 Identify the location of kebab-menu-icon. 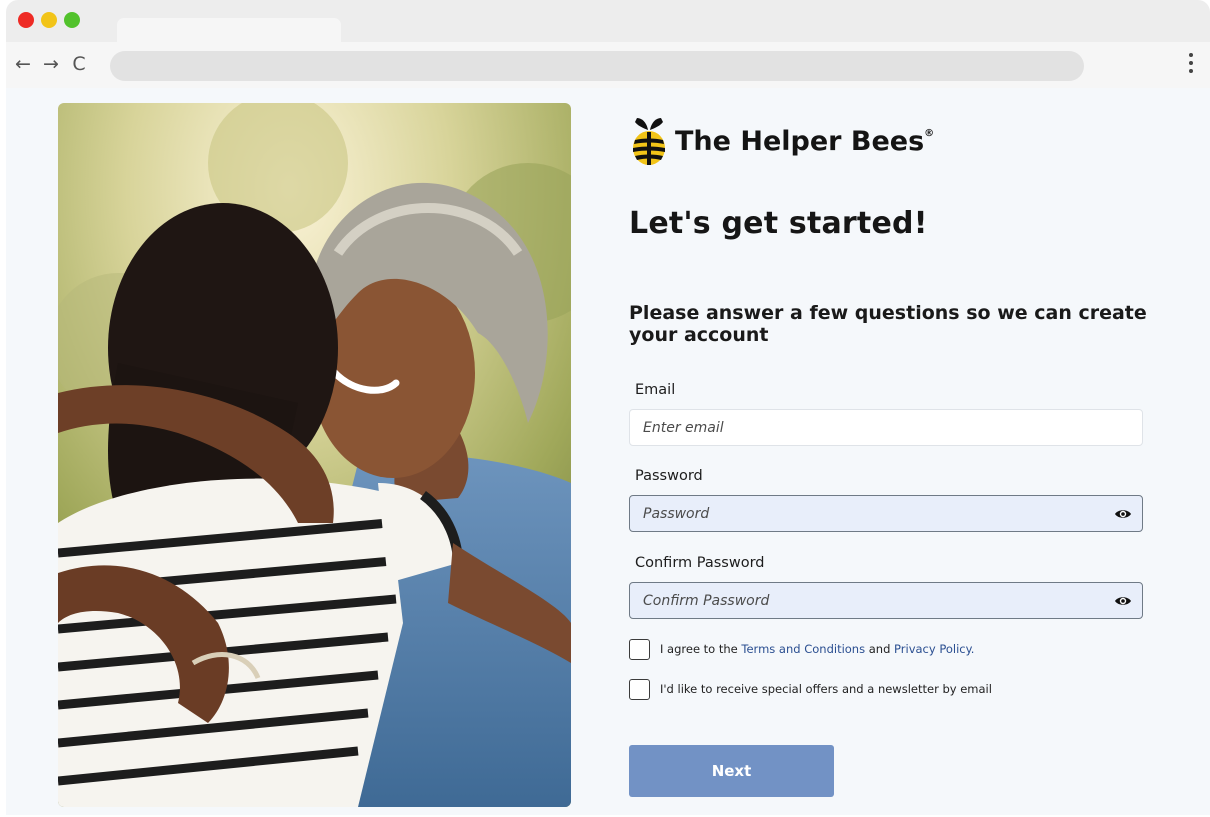
(1191, 65).